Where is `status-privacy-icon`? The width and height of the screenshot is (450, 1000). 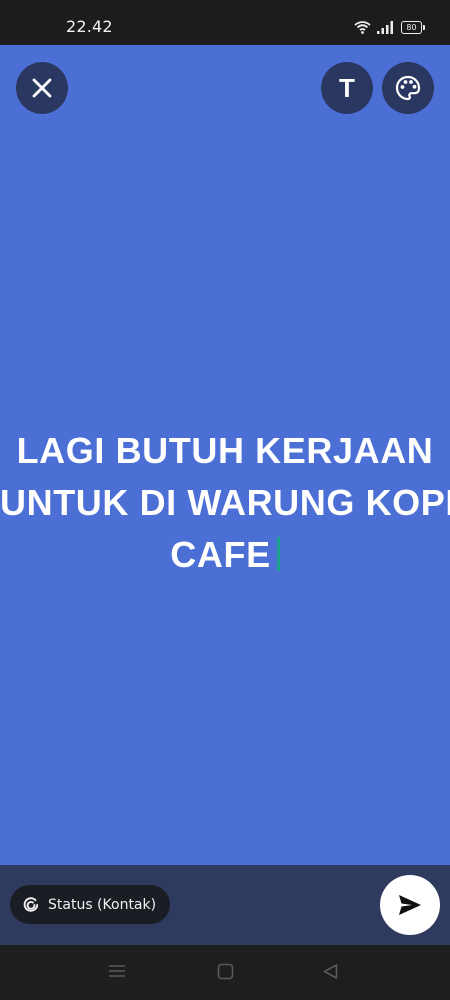 status-privacy-icon is located at coordinates (31, 904).